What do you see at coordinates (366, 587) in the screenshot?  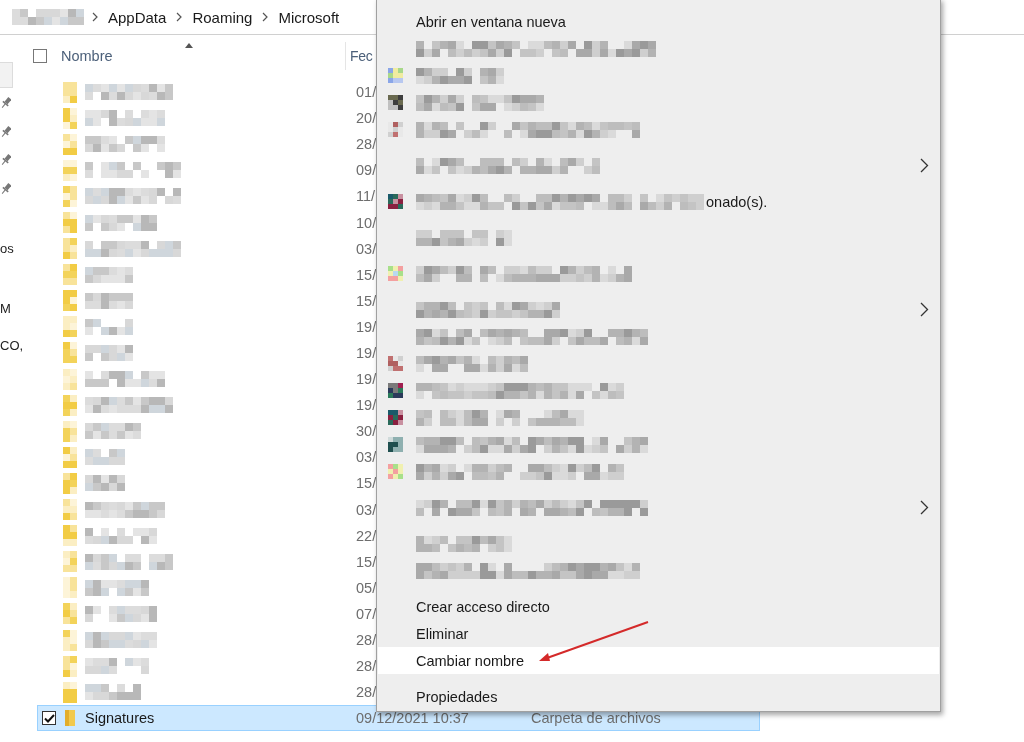 I see `date-cell: 05/` at bounding box center [366, 587].